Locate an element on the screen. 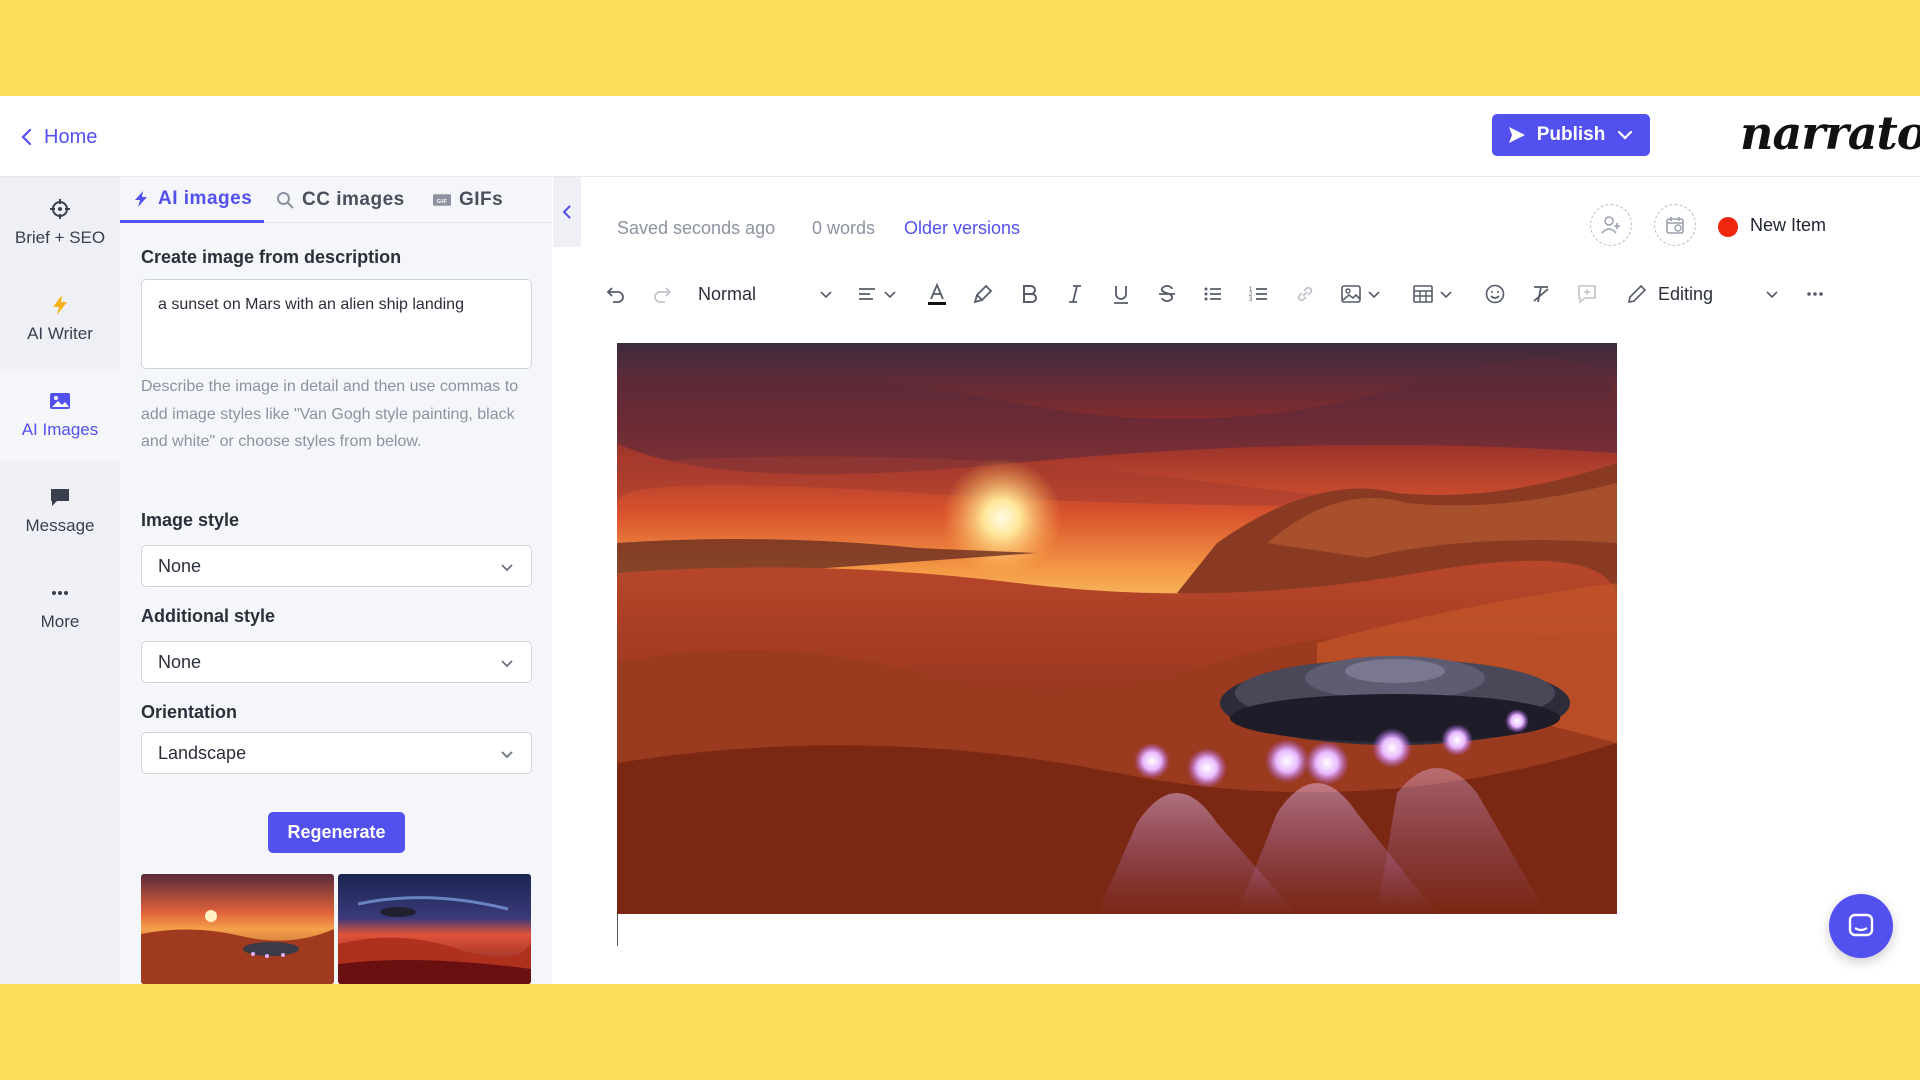  highlight-button is located at coordinates (983, 294).